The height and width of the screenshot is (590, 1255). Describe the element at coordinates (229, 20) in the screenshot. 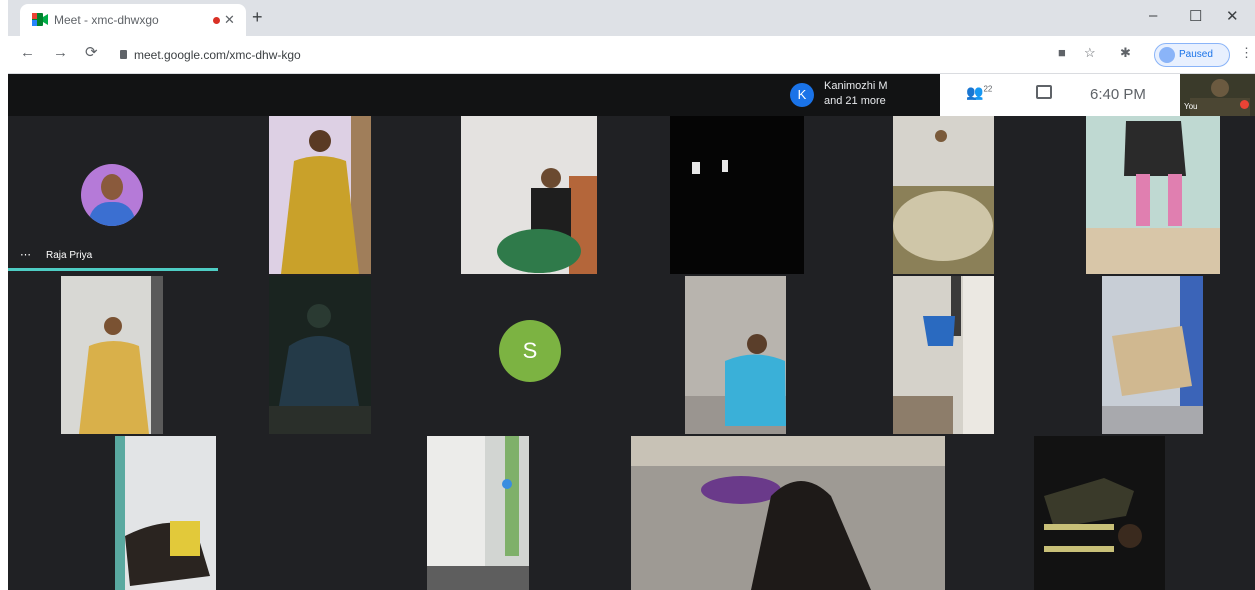

I see `tab-close-icon: ✕` at that location.